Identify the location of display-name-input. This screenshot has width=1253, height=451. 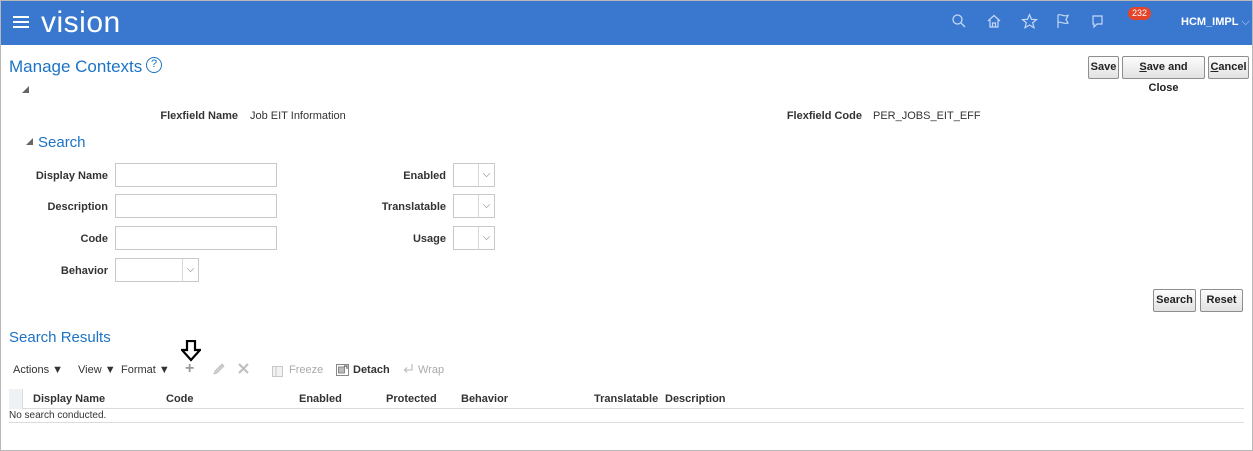
(196, 175).